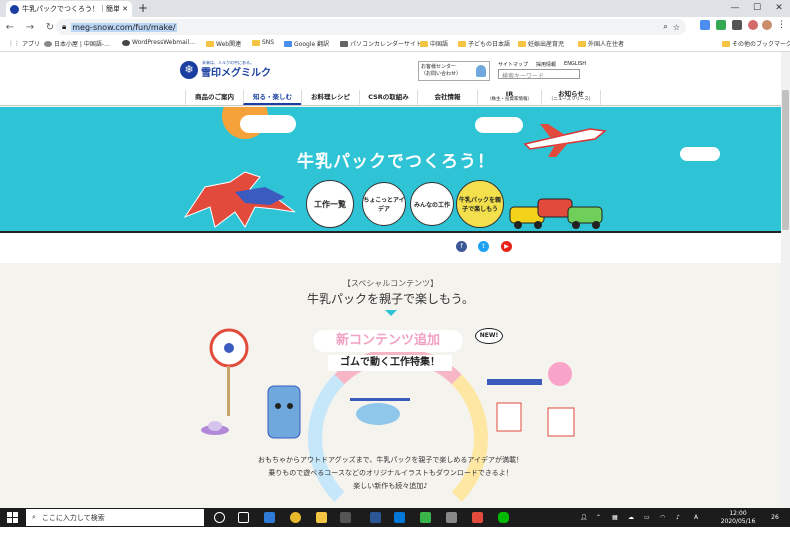 The image size is (790, 533). What do you see at coordinates (647, 523) in the screenshot?
I see `tray-battery-icon: ▭` at bounding box center [647, 523].